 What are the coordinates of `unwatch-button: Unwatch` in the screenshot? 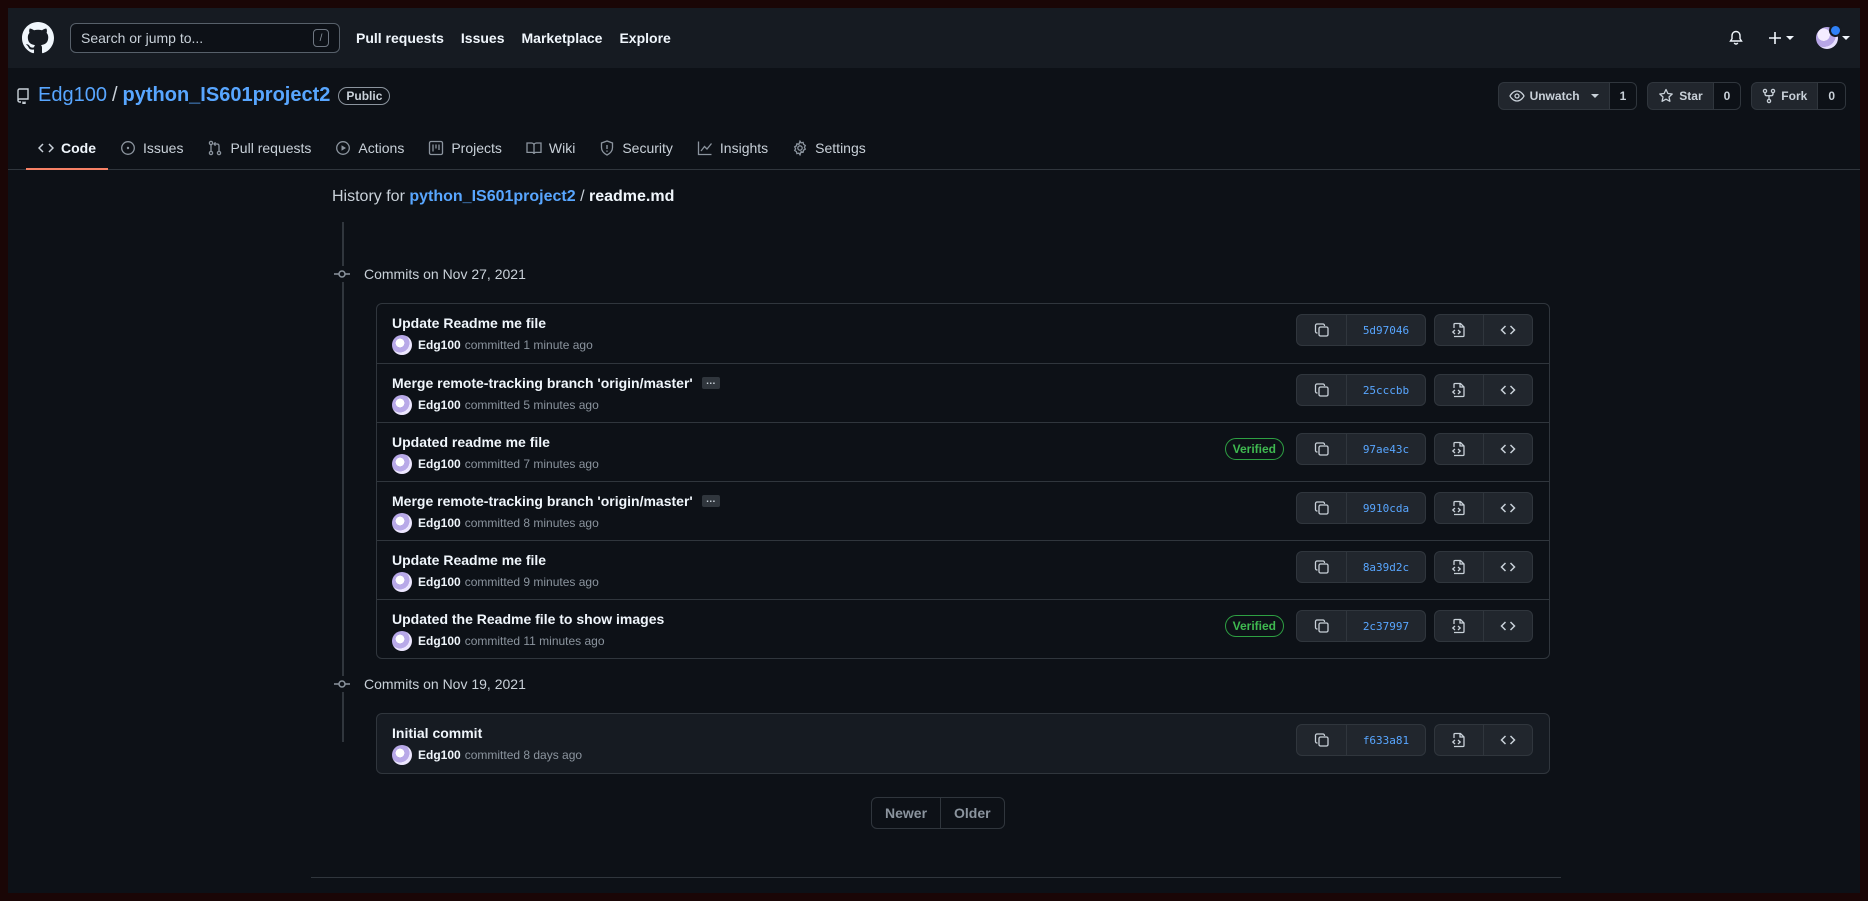 It's located at (1554, 96).